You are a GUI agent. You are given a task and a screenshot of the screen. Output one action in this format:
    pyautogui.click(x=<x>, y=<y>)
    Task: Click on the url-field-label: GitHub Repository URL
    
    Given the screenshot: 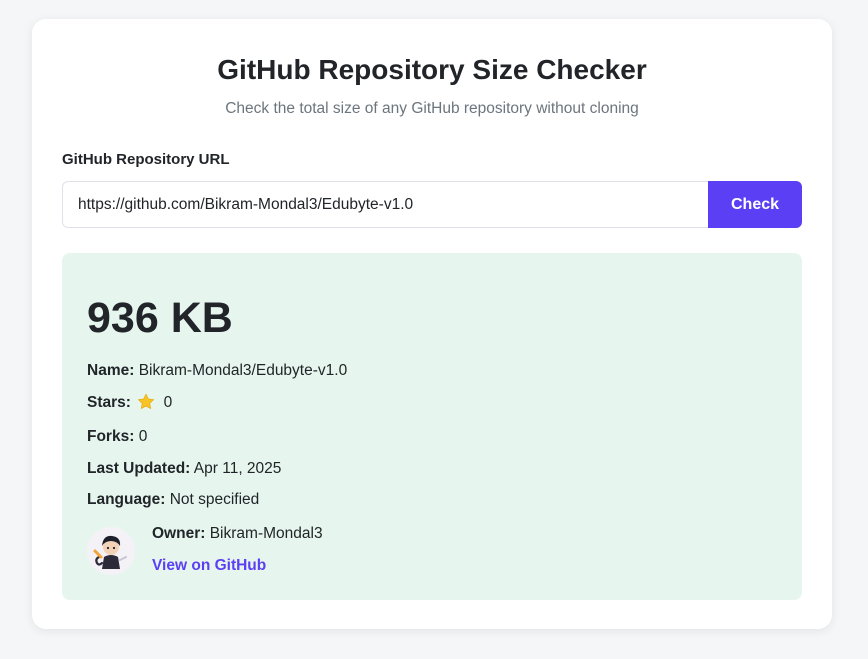 What is the action you would take?
    pyautogui.click(x=146, y=159)
    